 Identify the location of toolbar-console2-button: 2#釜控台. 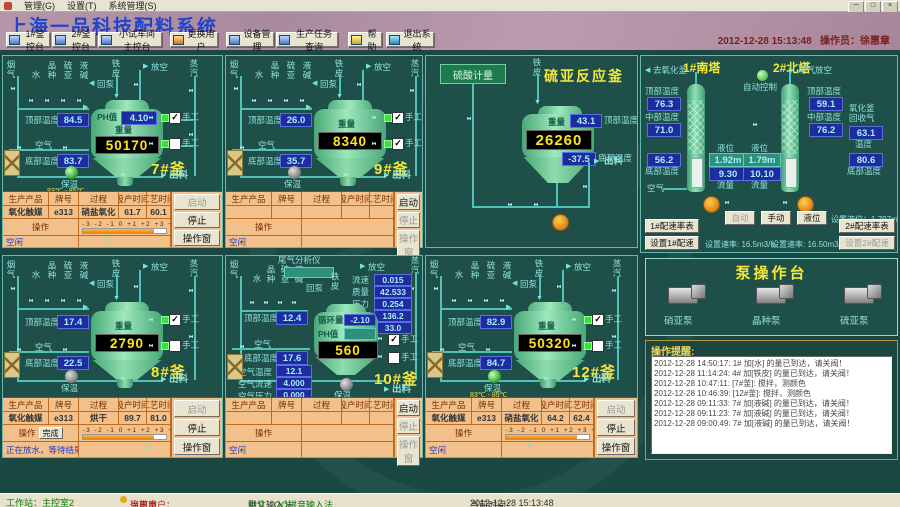
(74, 40).